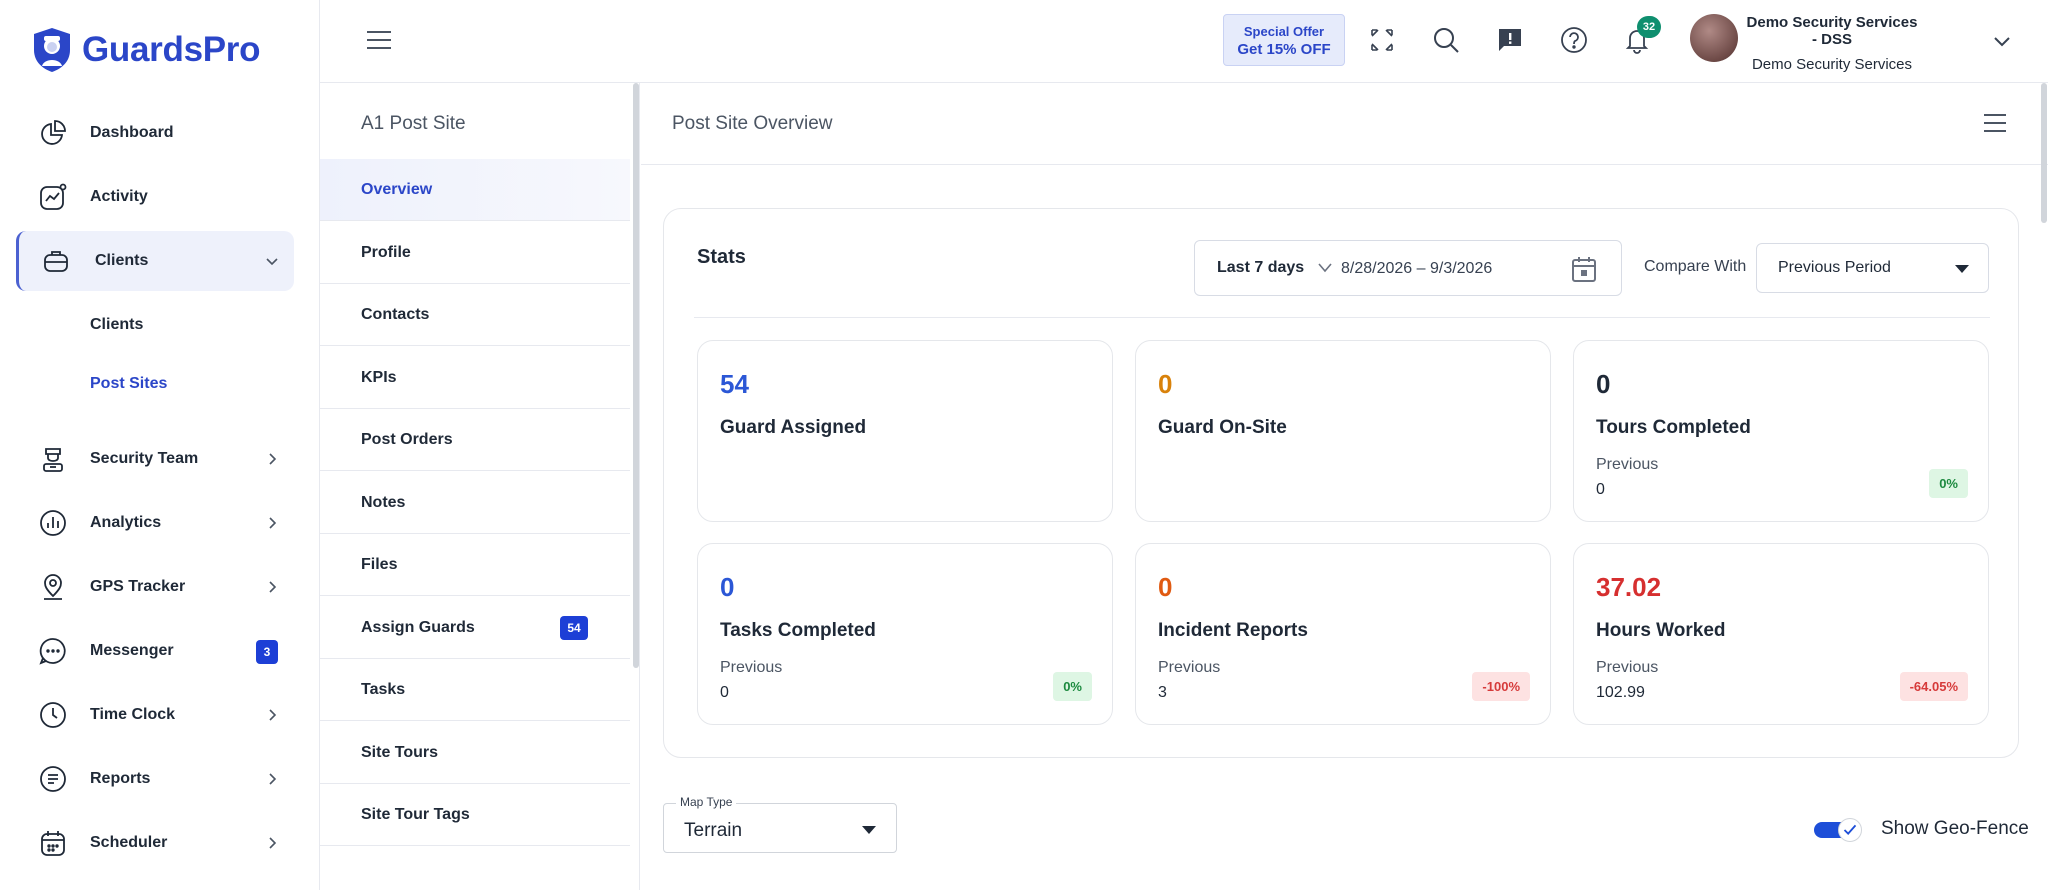  Describe the element at coordinates (383, 689) in the screenshot. I see `tab-label: Tasks` at that location.